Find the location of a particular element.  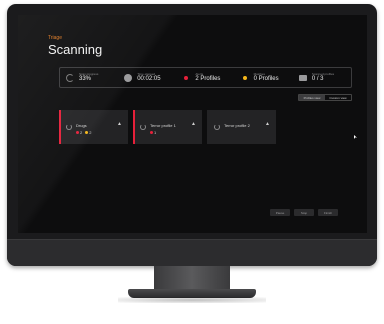

match-count: 2 is located at coordinates (90, 132).